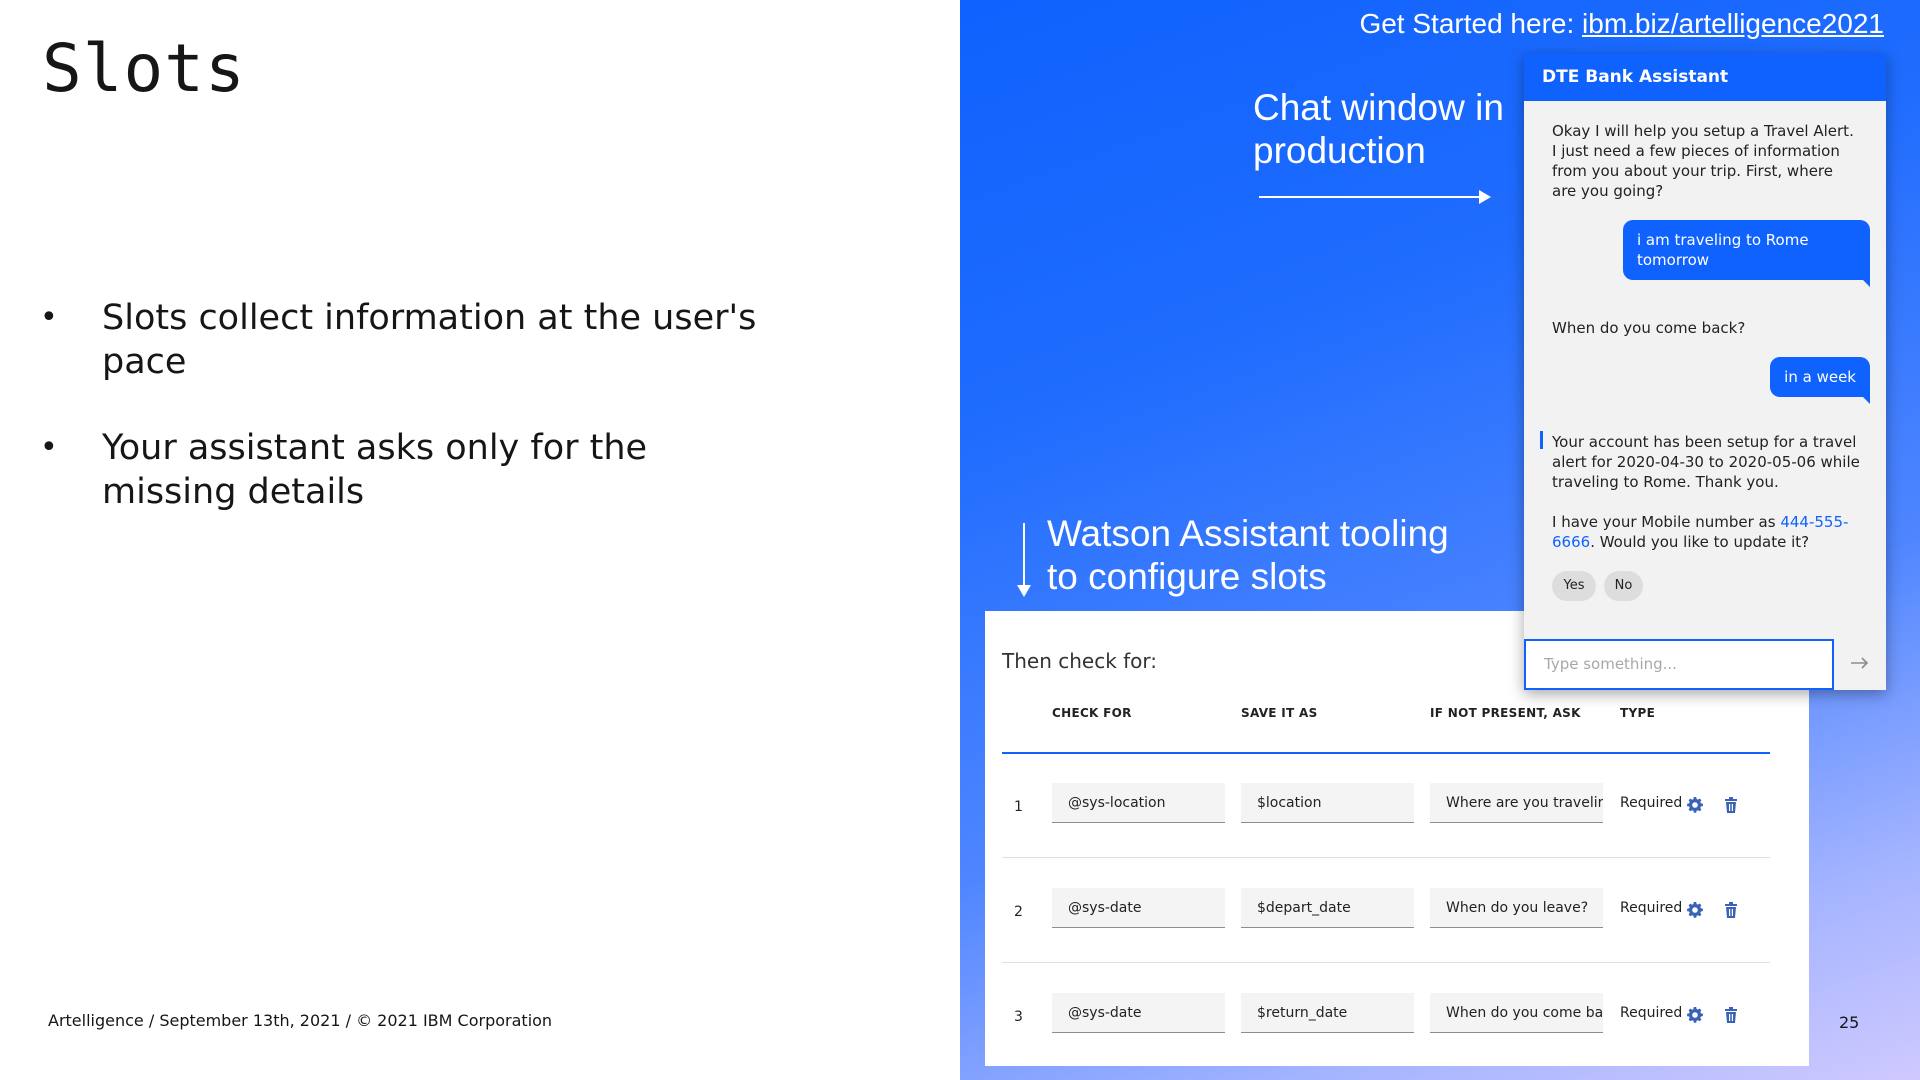  Describe the element at coordinates (1018, 807) in the screenshot. I see `row-number: 1` at that location.